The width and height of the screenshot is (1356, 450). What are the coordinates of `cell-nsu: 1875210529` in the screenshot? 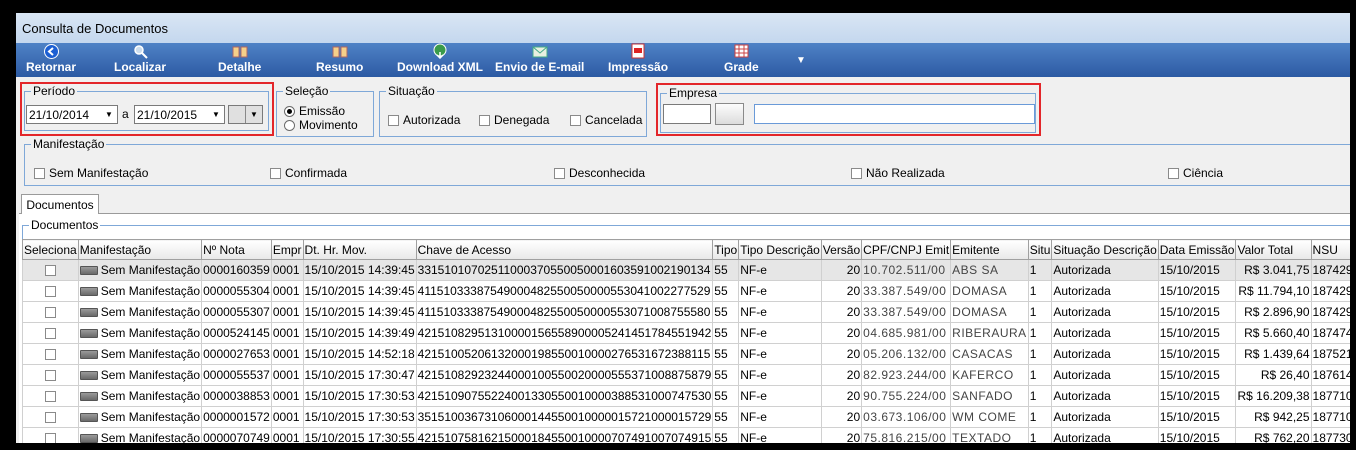 It's located at (1330, 354).